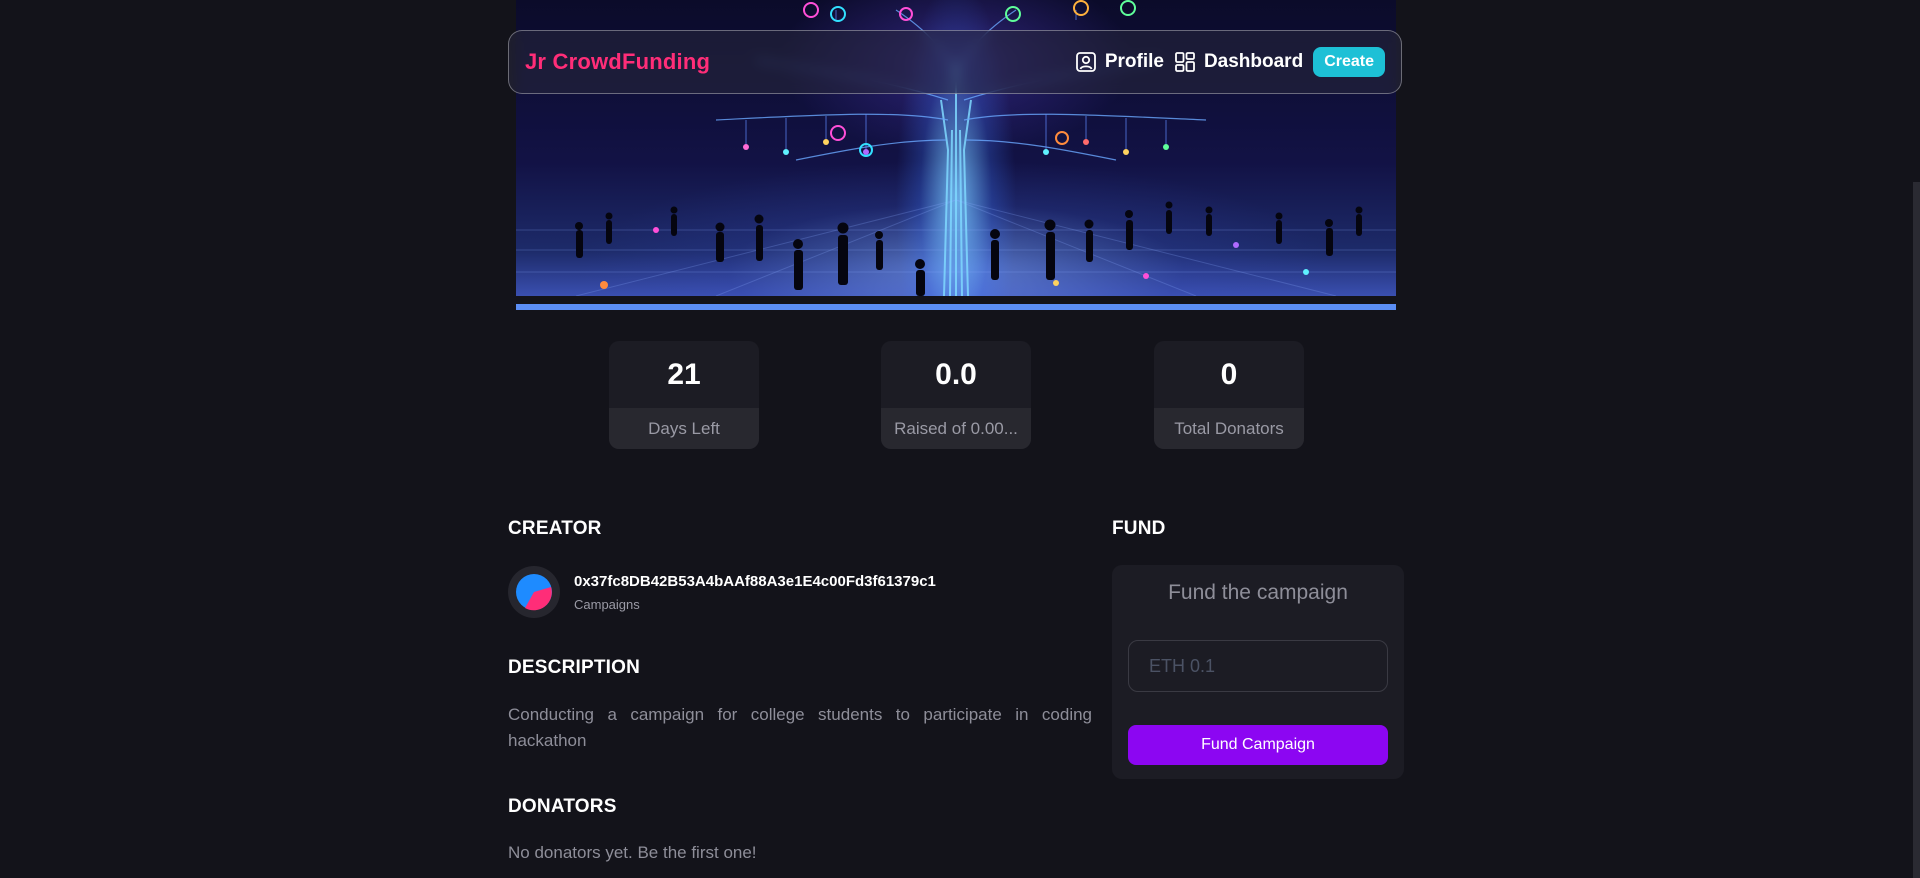  What do you see at coordinates (1258, 745) in the screenshot?
I see `fund-campaign-button: Fund Campaign` at bounding box center [1258, 745].